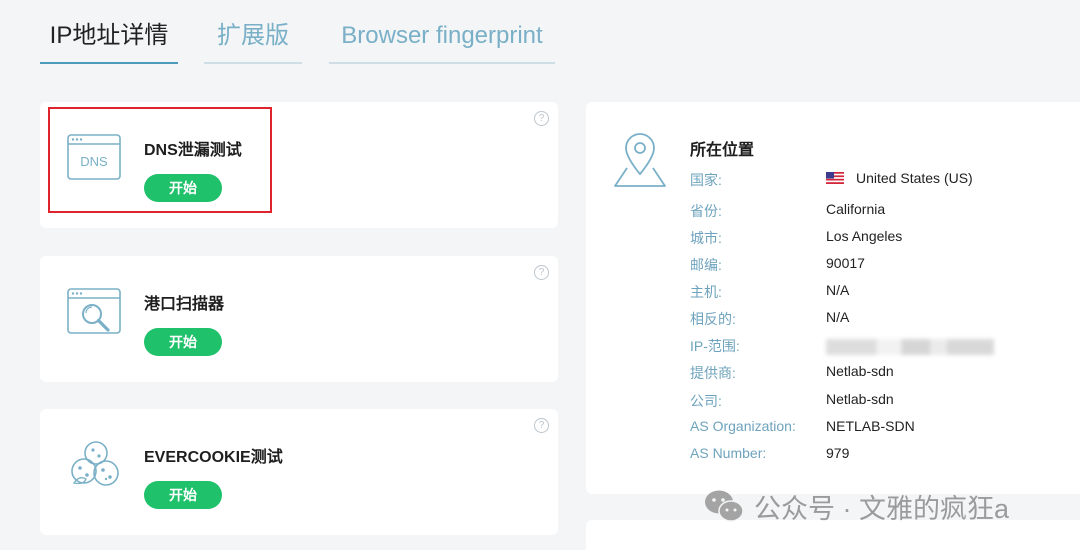 This screenshot has height=550, width=1080. Describe the element at coordinates (706, 265) in the screenshot. I see `postcode-label: 邮编:` at that location.